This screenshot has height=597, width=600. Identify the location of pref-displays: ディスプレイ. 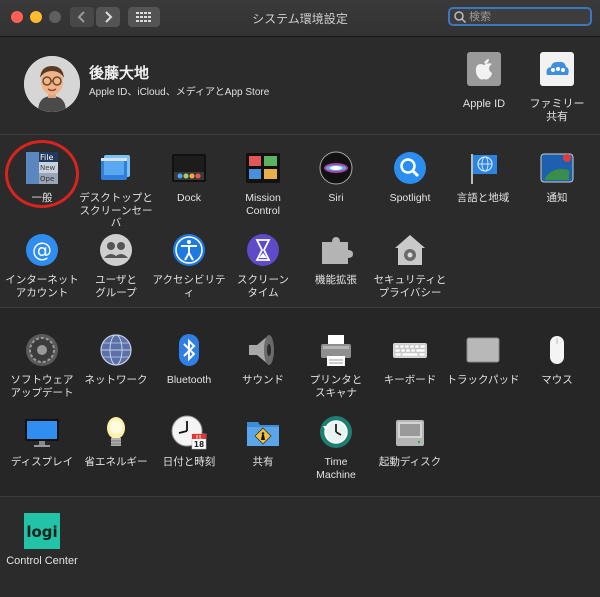
(42, 441).